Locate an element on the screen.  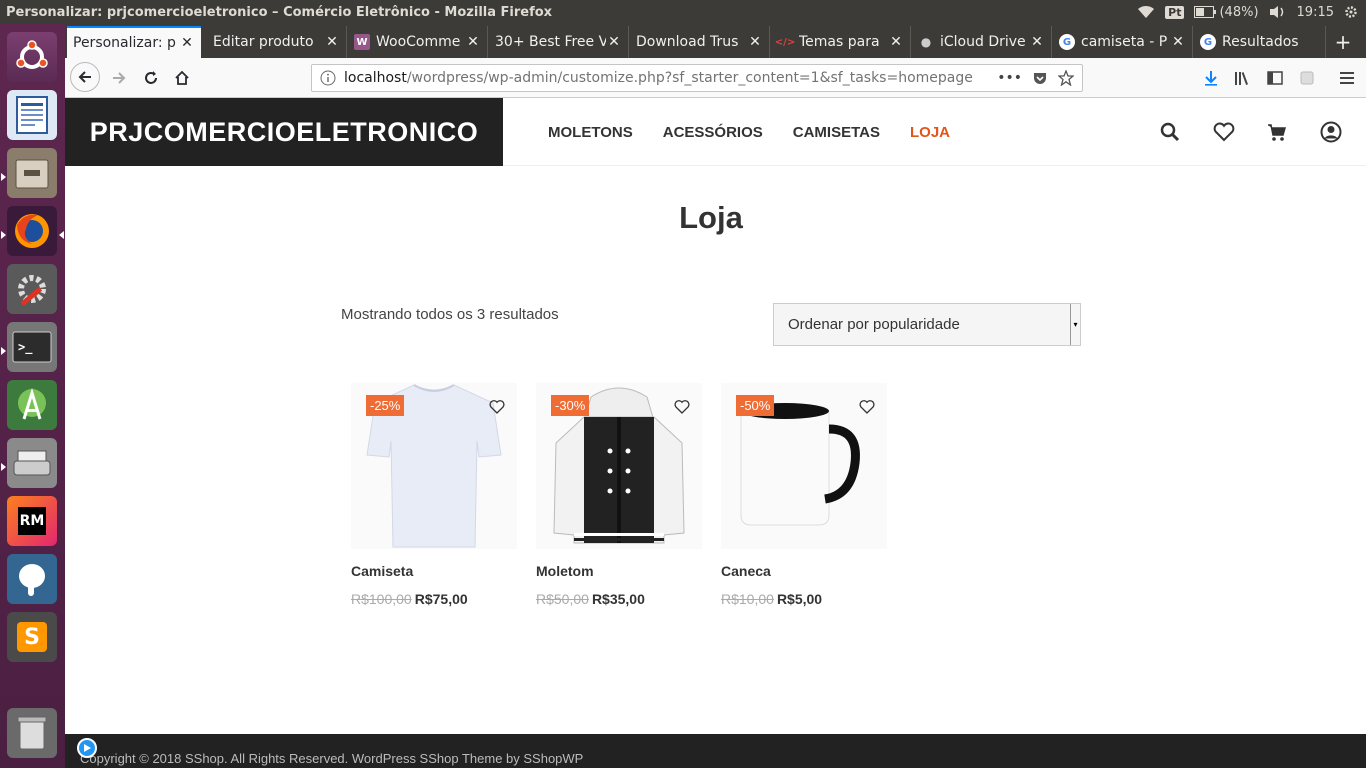
battery-indicator: (48%) is located at coordinates (1226, 12).